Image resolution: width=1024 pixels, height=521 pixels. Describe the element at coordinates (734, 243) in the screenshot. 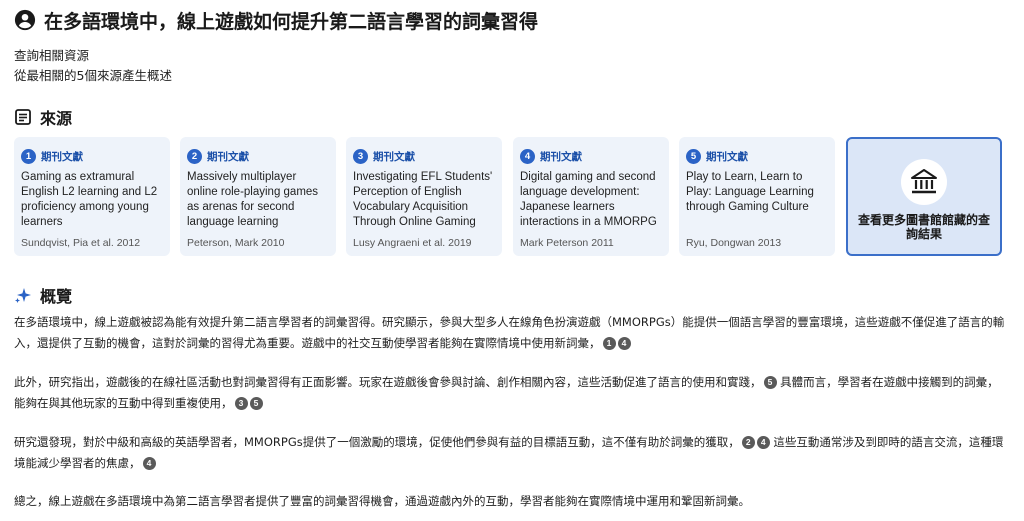

I see `source-author: Ryu, Dongwan 2013` at that location.